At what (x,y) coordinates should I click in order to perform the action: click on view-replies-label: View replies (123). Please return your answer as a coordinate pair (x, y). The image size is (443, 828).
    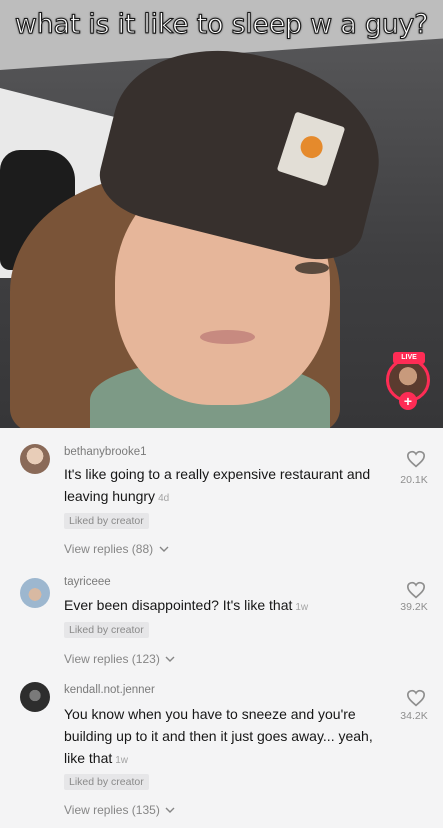
    Looking at the image, I should click on (112, 659).